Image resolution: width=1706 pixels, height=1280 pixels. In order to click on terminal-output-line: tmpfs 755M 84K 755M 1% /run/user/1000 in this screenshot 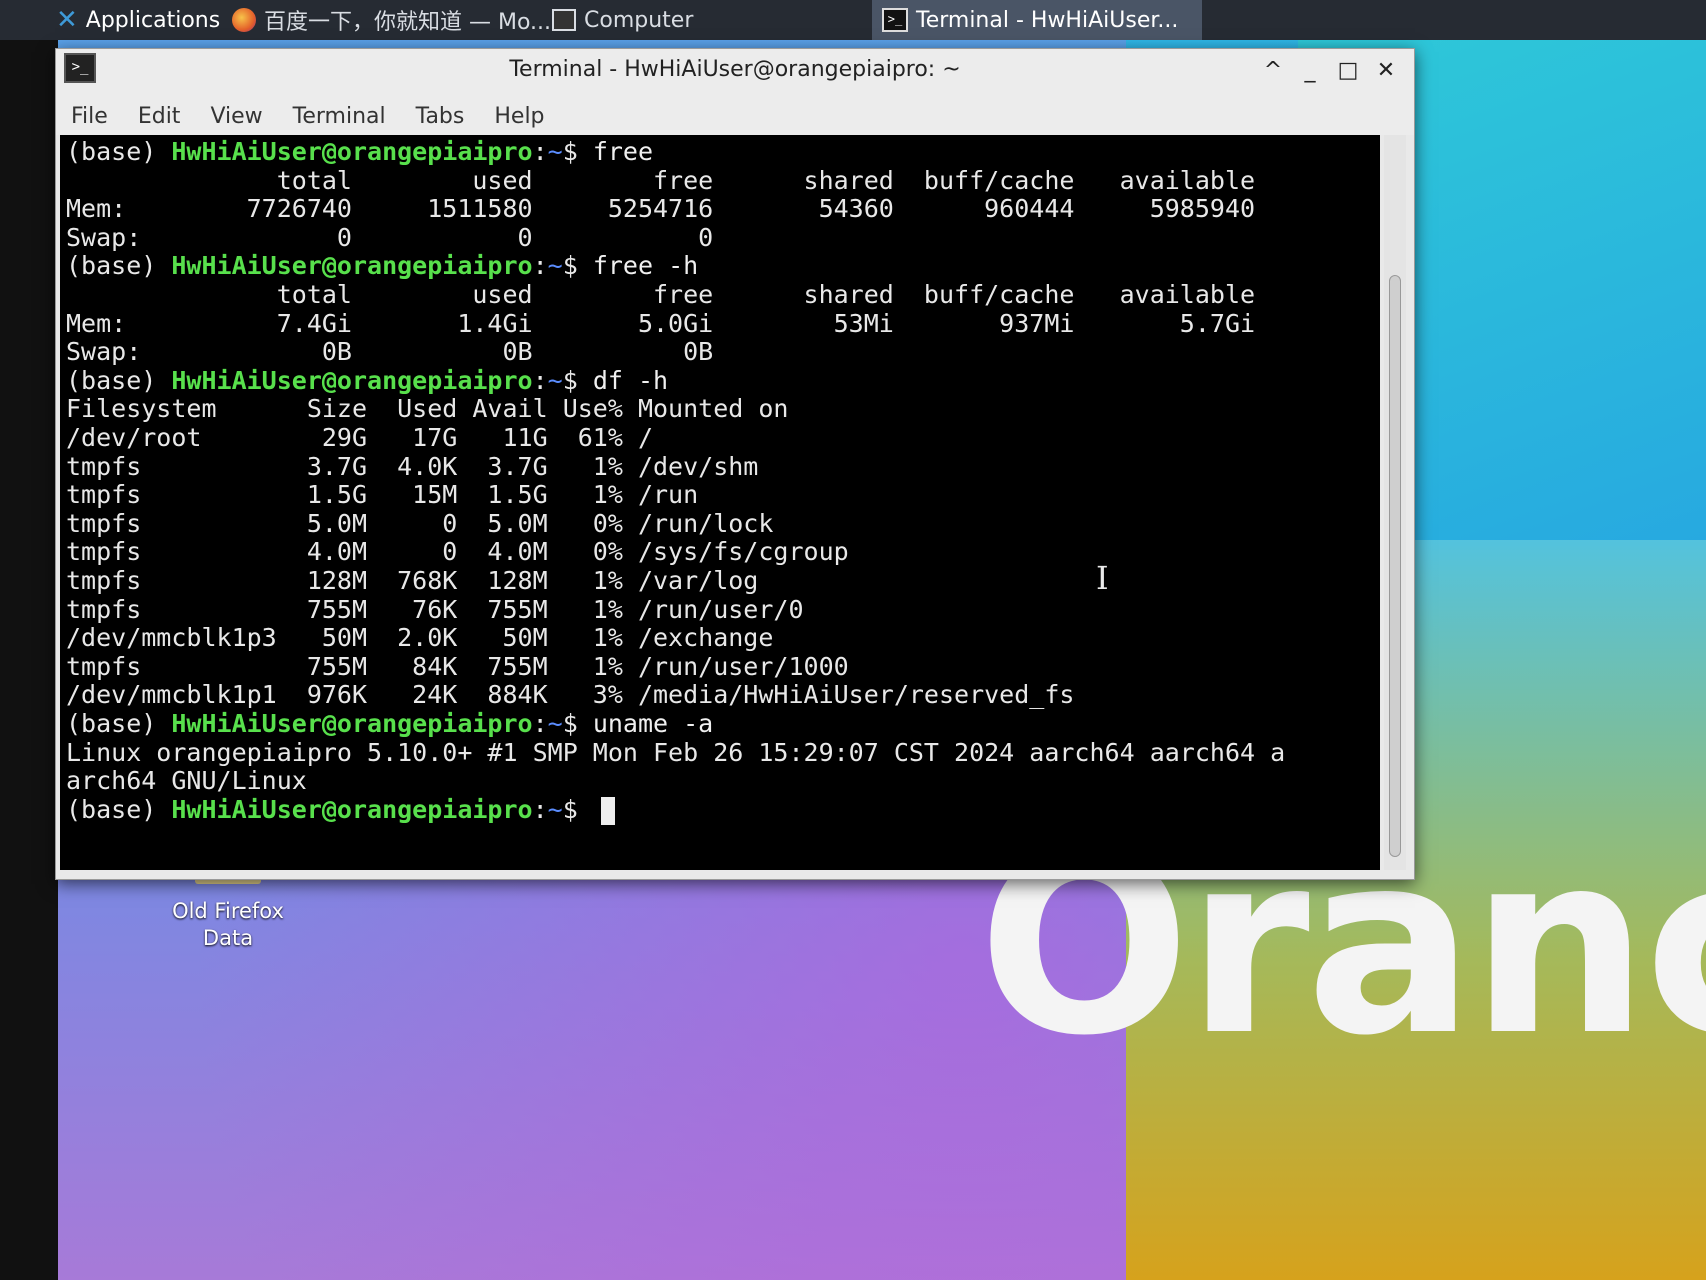, I will do `click(457, 666)`.